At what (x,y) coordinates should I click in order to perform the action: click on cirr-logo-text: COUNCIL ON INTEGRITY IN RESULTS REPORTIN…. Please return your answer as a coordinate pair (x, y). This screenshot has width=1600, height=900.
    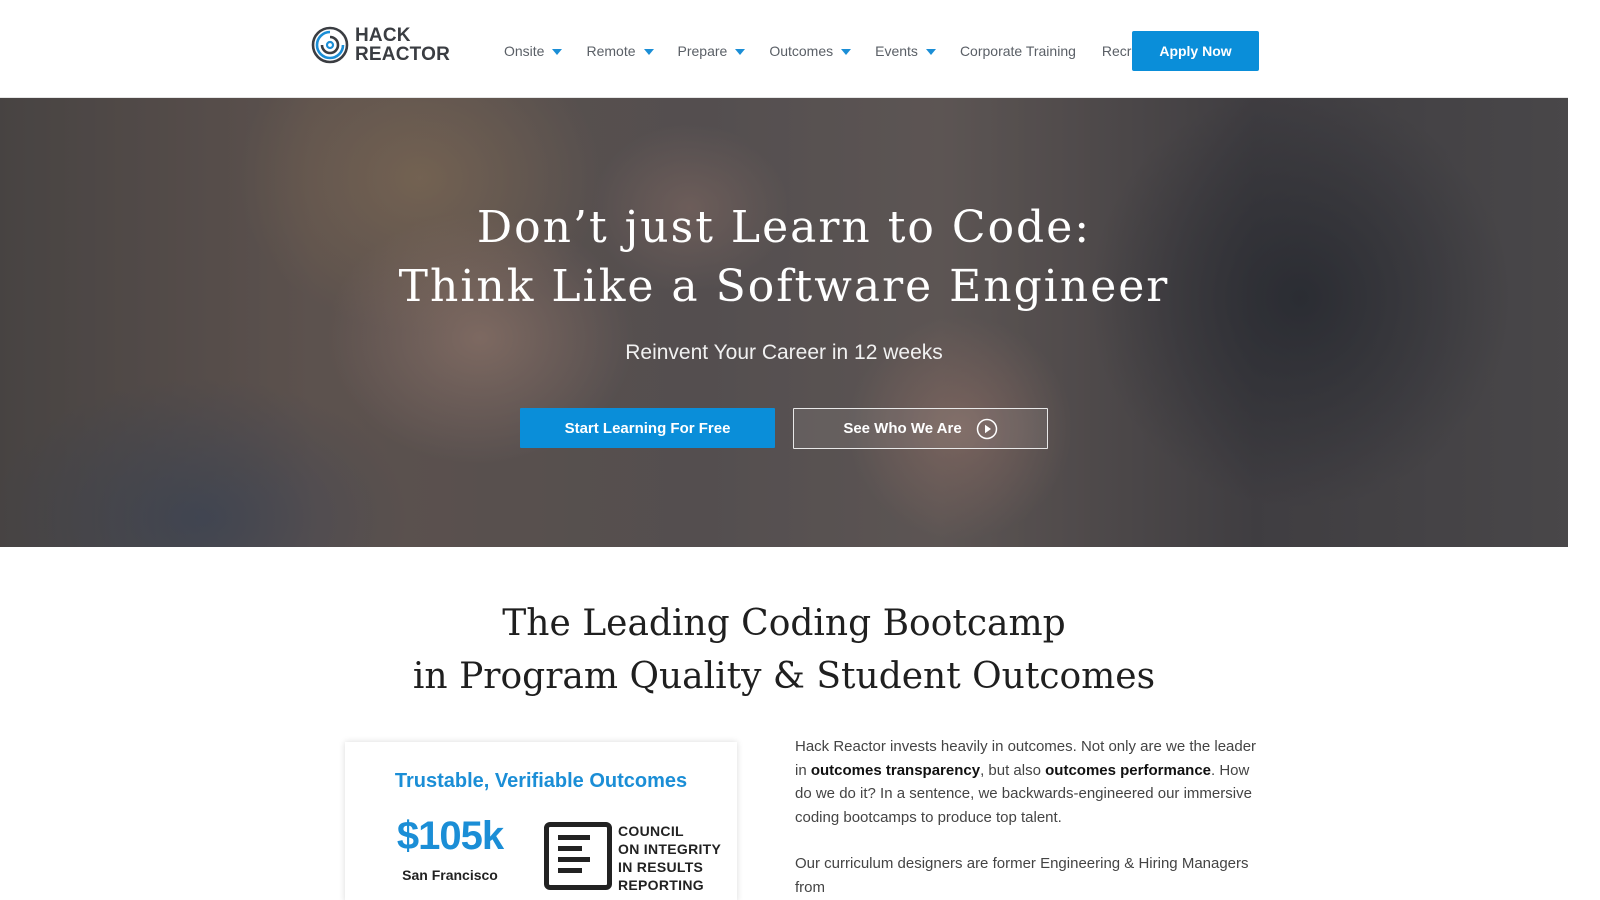
    Looking at the image, I should click on (669, 858).